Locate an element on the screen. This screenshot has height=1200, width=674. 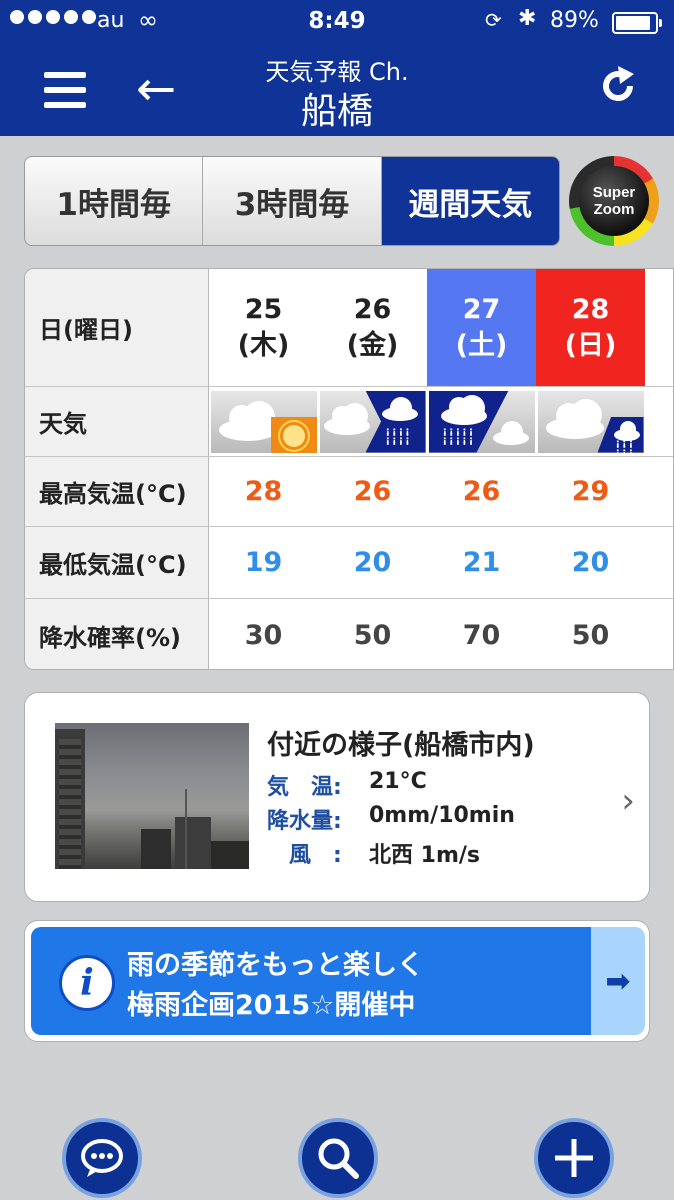
chat-icon is located at coordinates (102, 1158).